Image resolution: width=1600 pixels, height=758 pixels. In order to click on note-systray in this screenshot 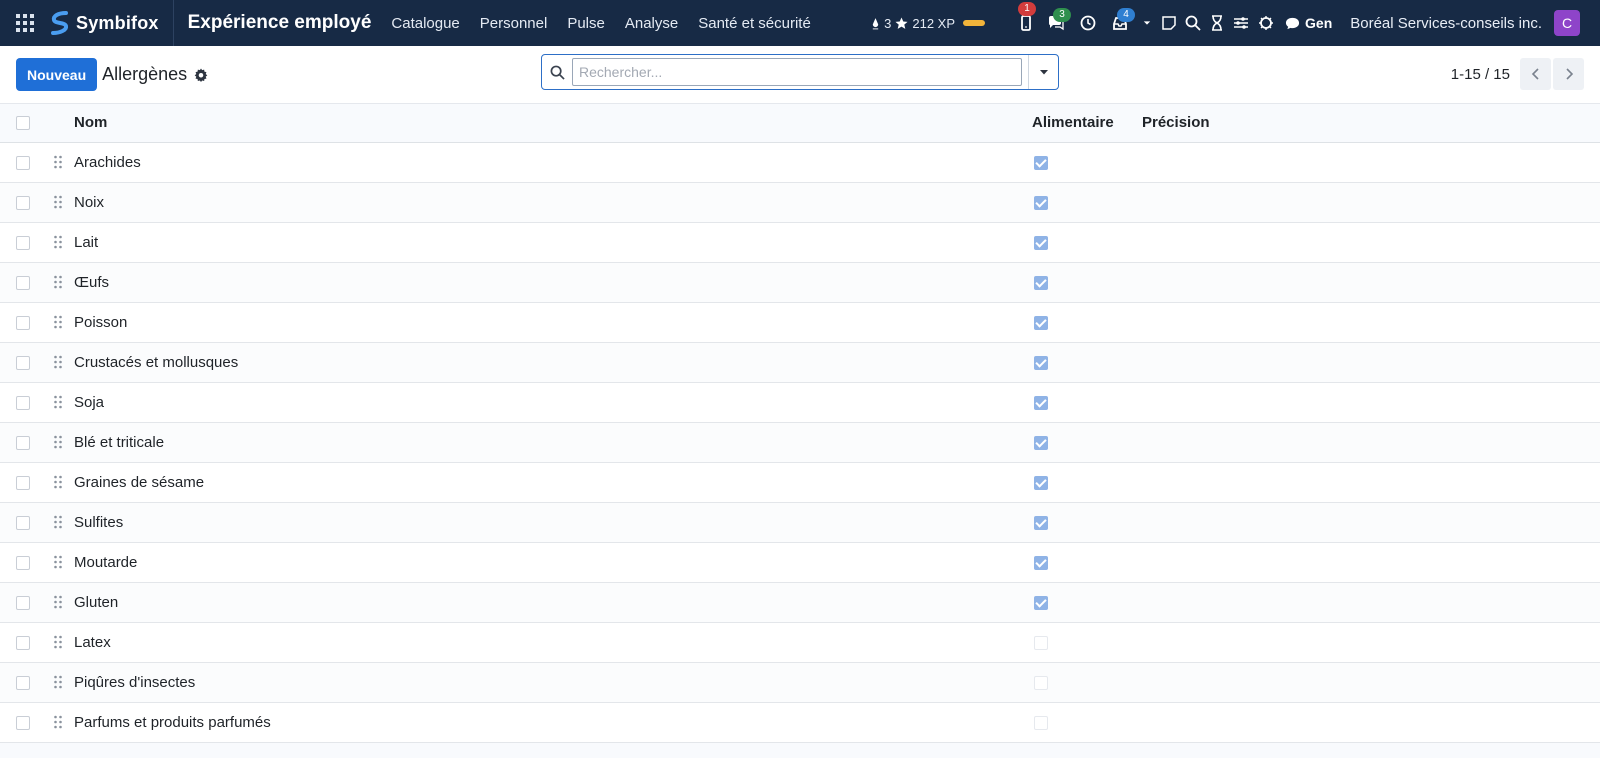, I will do `click(1169, 23)`.